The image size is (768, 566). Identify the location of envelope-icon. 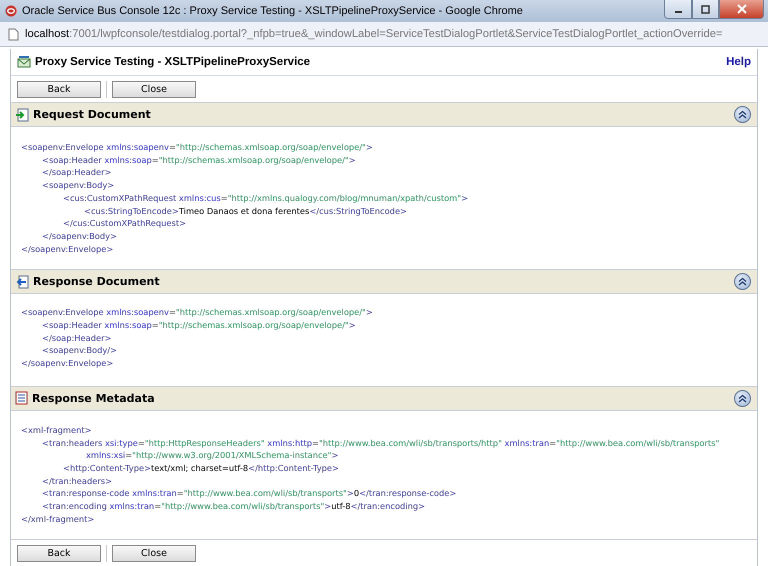
(24, 62).